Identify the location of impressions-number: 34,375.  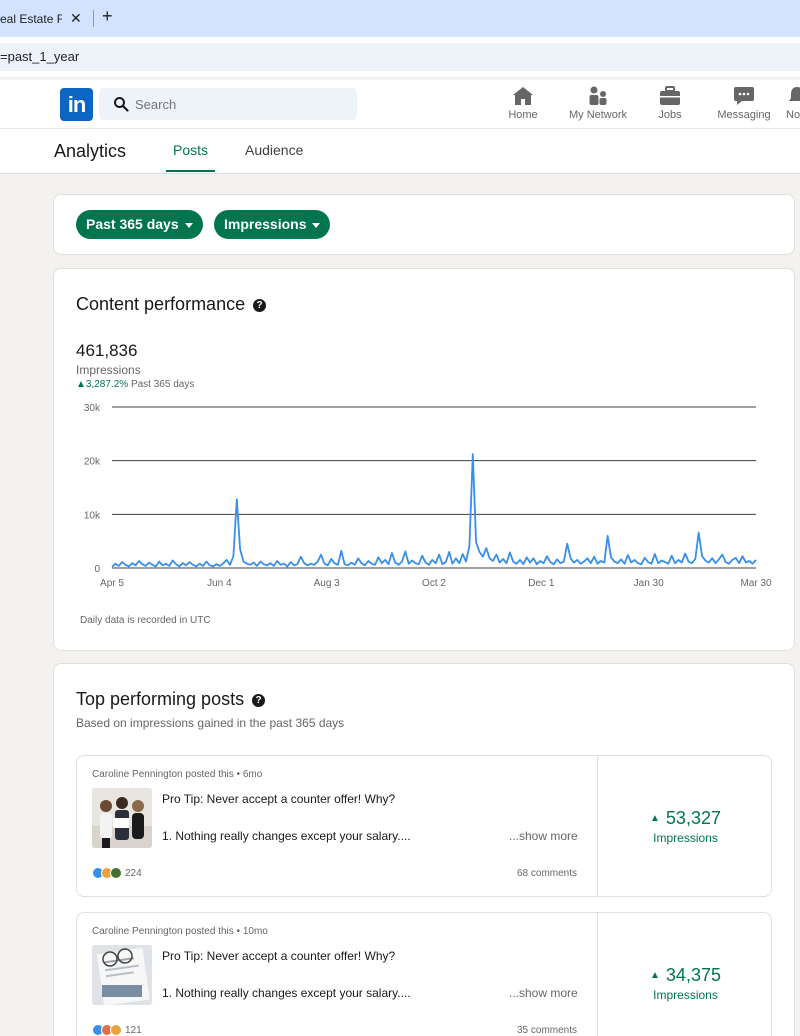
(693, 975).